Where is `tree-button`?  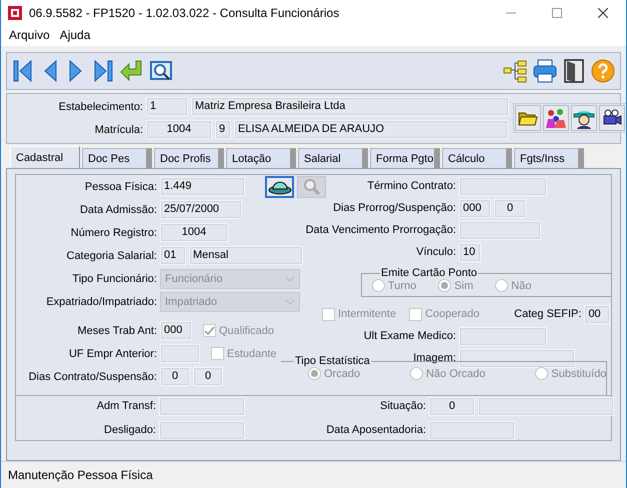
tree-button is located at coordinates (515, 71).